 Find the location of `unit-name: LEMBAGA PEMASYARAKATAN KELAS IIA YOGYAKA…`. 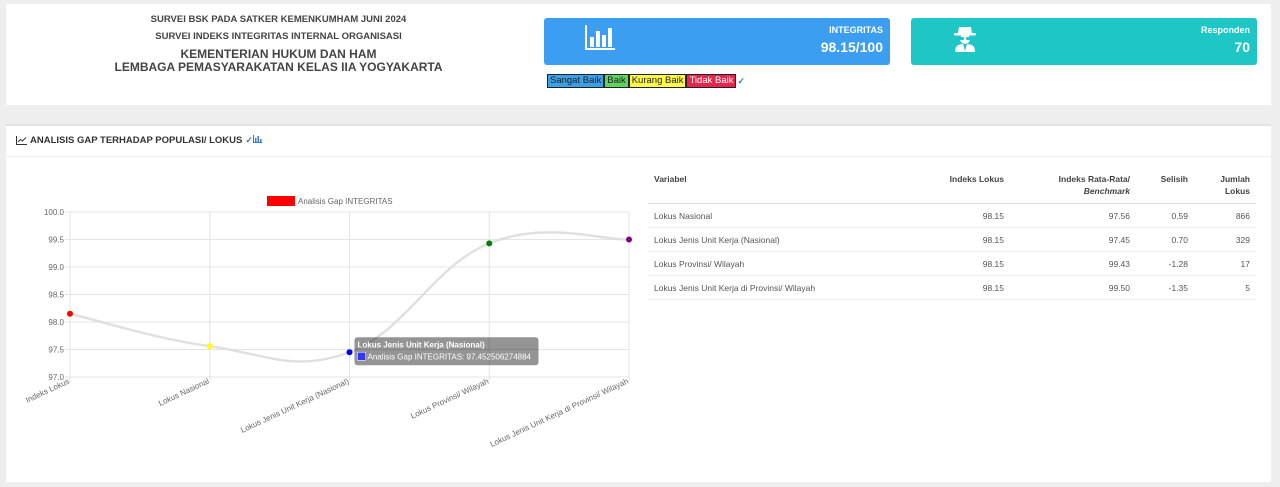

unit-name: LEMBAGA PEMASYARAKATAN KELAS IIA YOGYAKA… is located at coordinates (278, 67).